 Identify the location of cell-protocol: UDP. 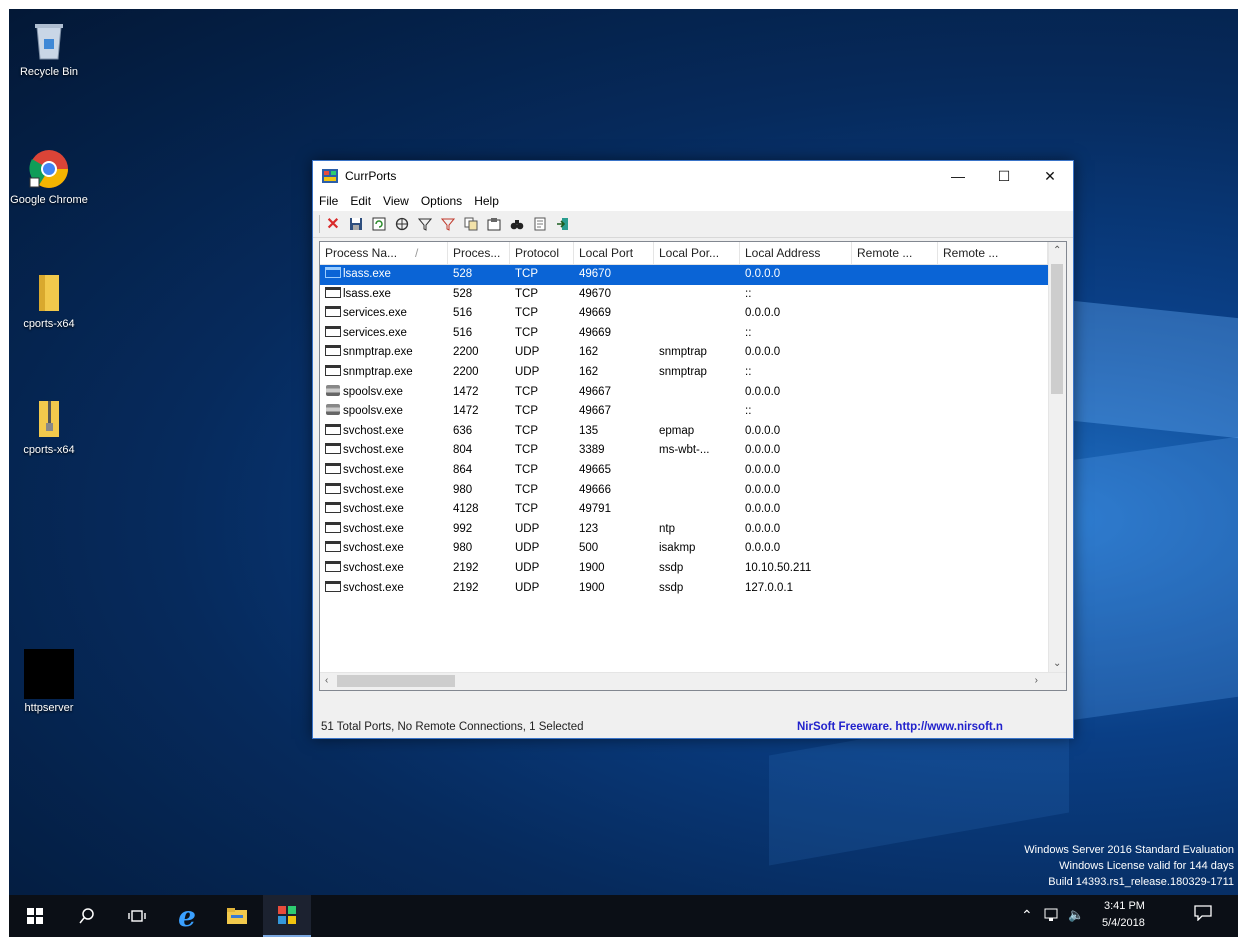
(527, 371).